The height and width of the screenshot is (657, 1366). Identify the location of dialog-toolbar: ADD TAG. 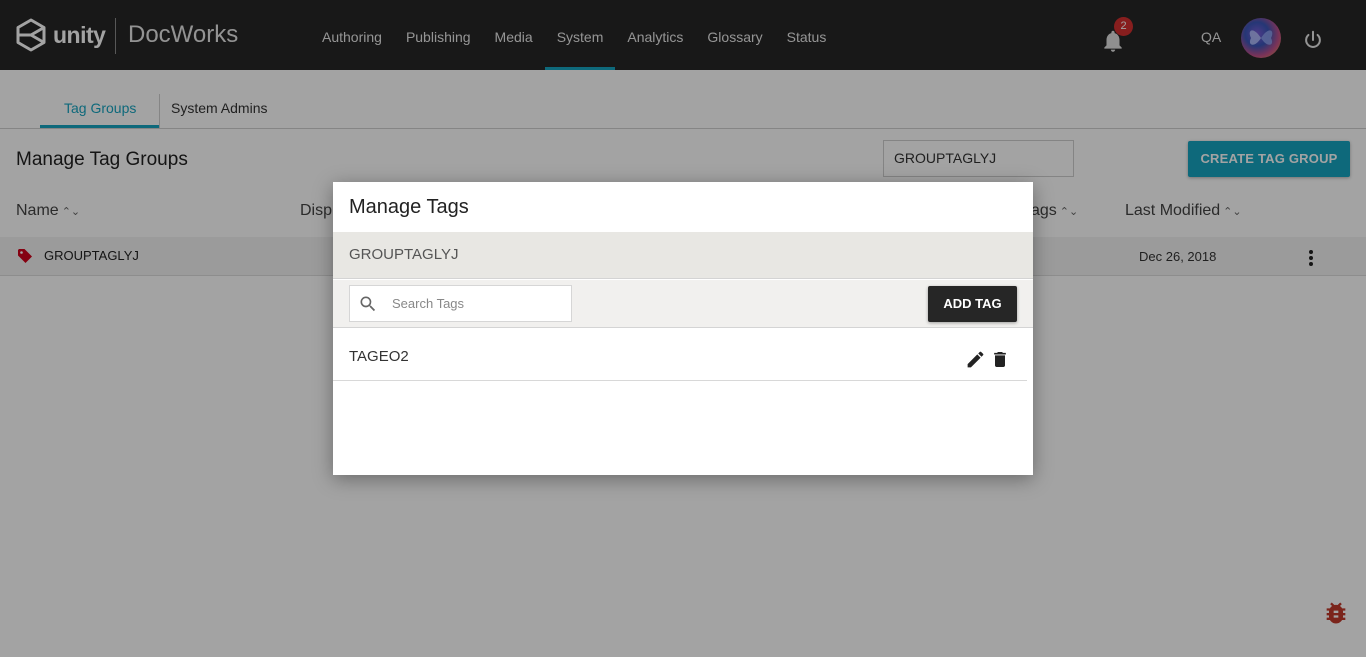
(683, 304).